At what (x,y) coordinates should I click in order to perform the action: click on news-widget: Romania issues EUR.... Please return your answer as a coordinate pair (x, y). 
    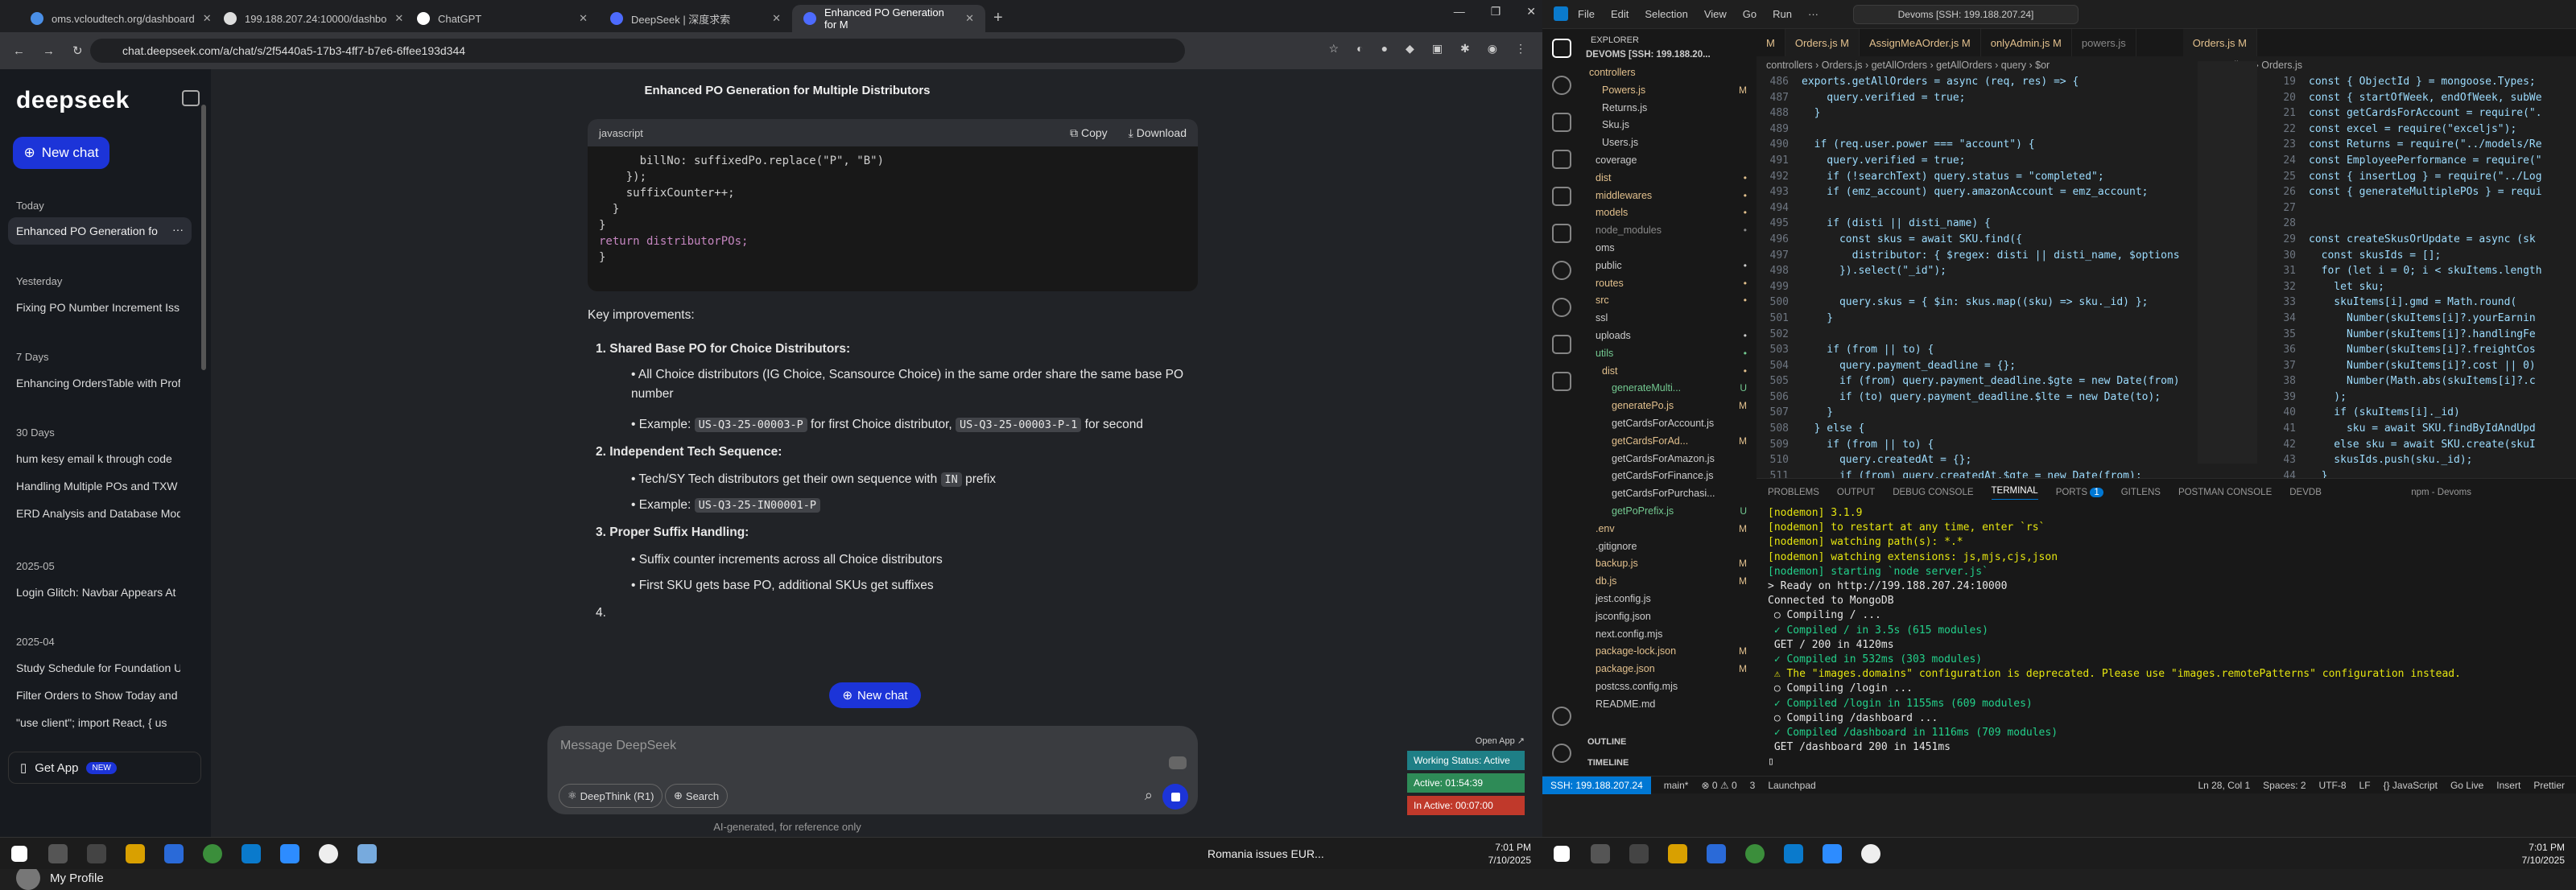
    Looking at the image, I should click on (1266, 853).